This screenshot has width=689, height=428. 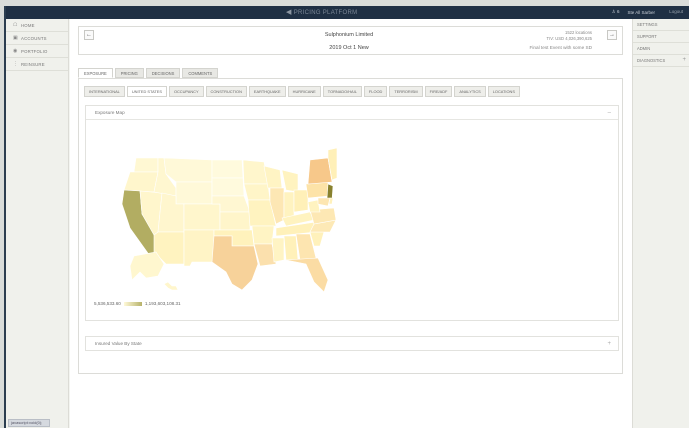 I want to click on state-md, so click(x=324, y=202).